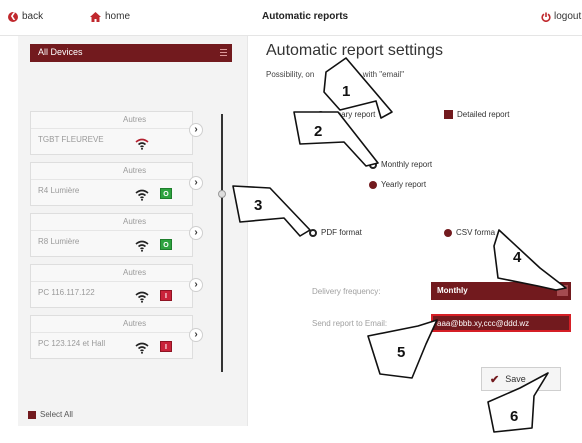  What do you see at coordinates (95, 16) in the screenshot?
I see `home-icon` at bounding box center [95, 16].